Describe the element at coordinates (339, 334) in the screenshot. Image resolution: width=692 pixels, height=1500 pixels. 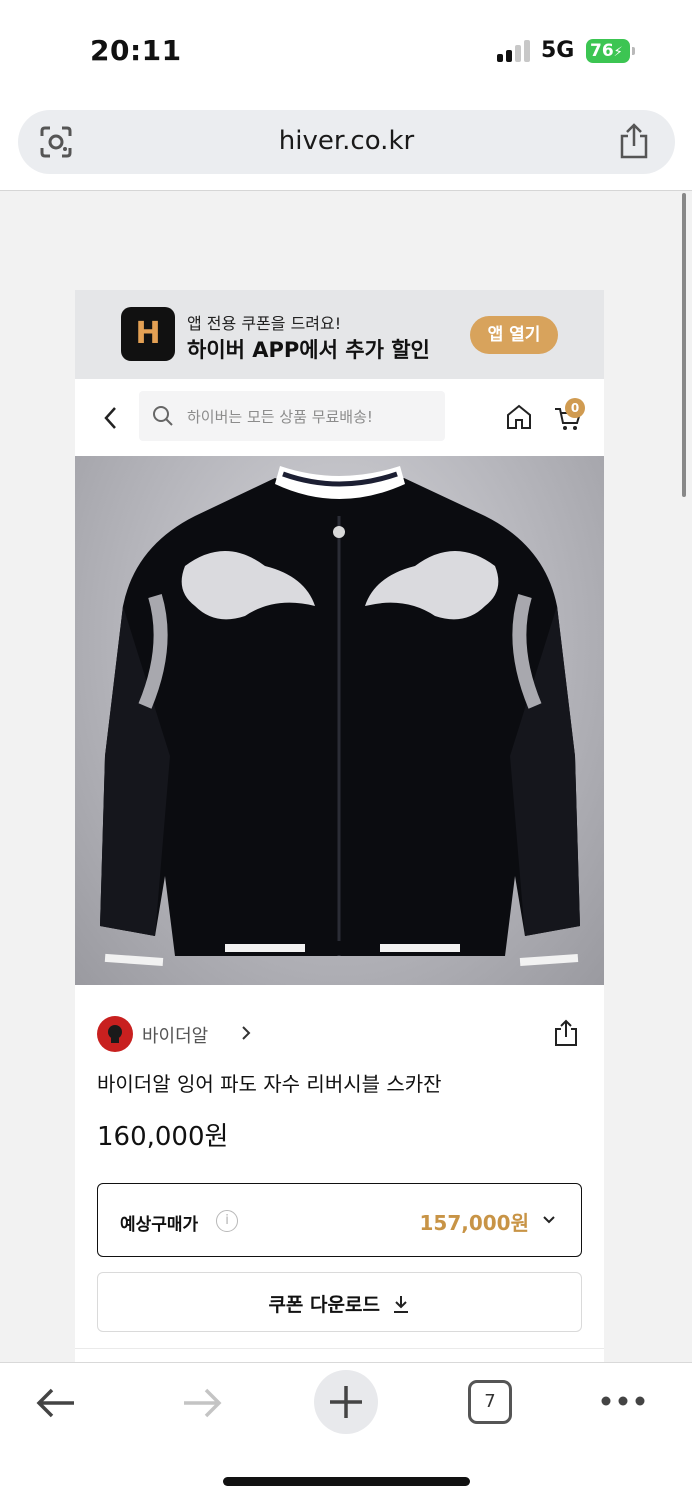
I see `app-promo-banner: H 앱 전용 쿠폰을 드려요! 하이버 APP에서 추가 할인 앱 열기` at that location.